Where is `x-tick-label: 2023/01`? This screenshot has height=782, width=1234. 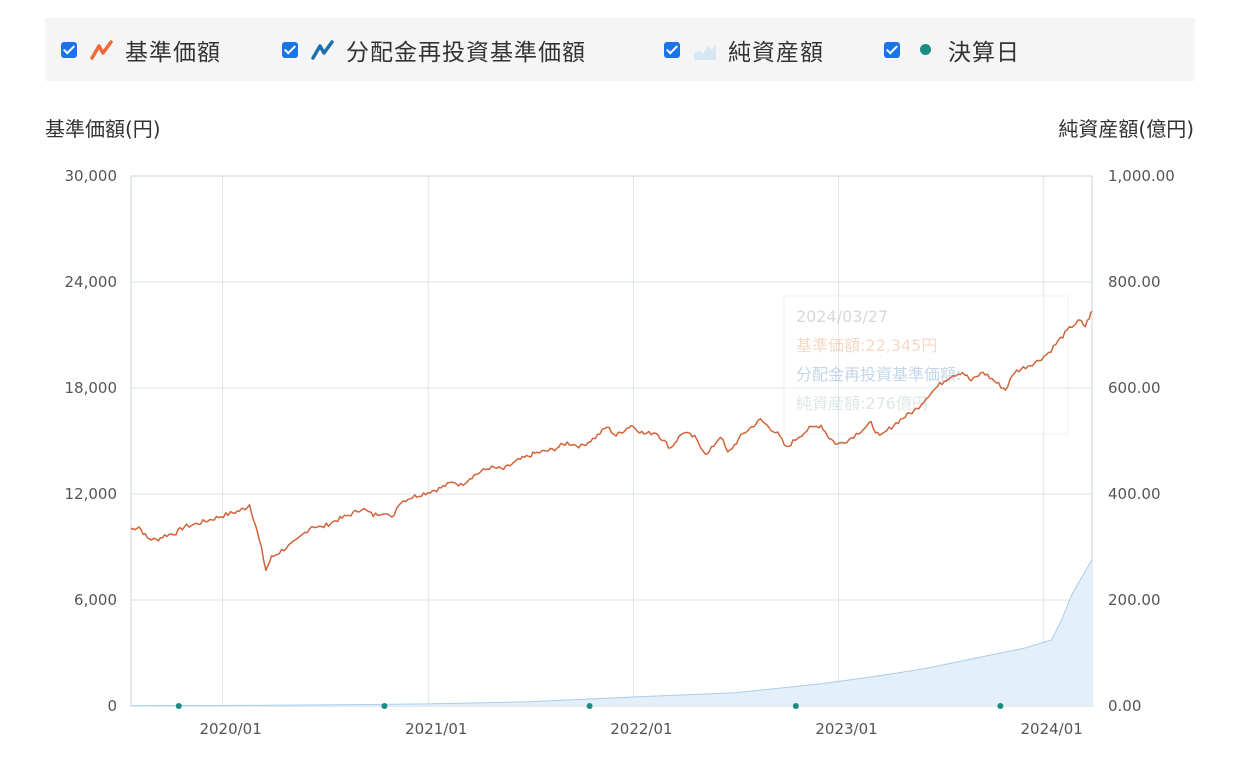 x-tick-label: 2023/01 is located at coordinates (846, 729).